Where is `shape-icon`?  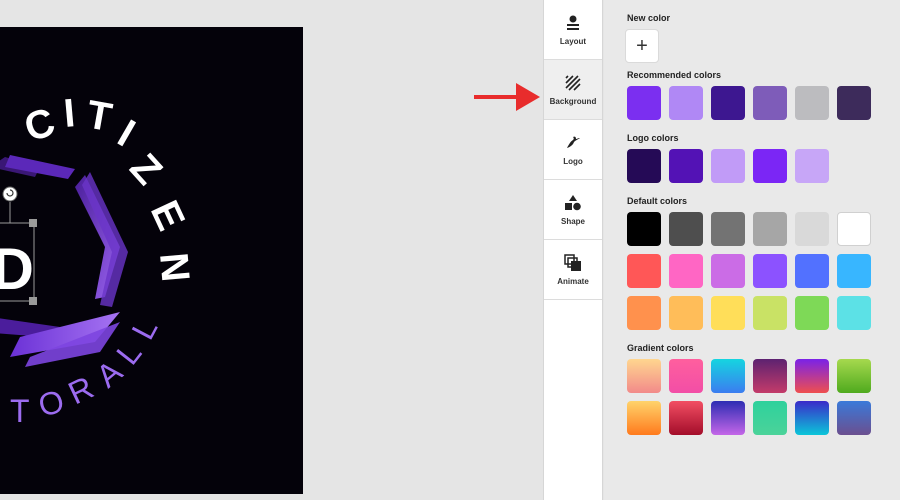
shape-icon is located at coordinates (573, 202).